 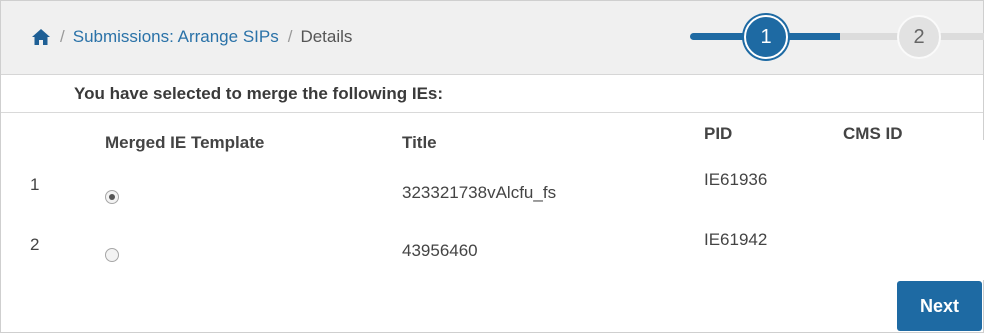 I want to click on step-1-indicator: 1, so click(x=766, y=37).